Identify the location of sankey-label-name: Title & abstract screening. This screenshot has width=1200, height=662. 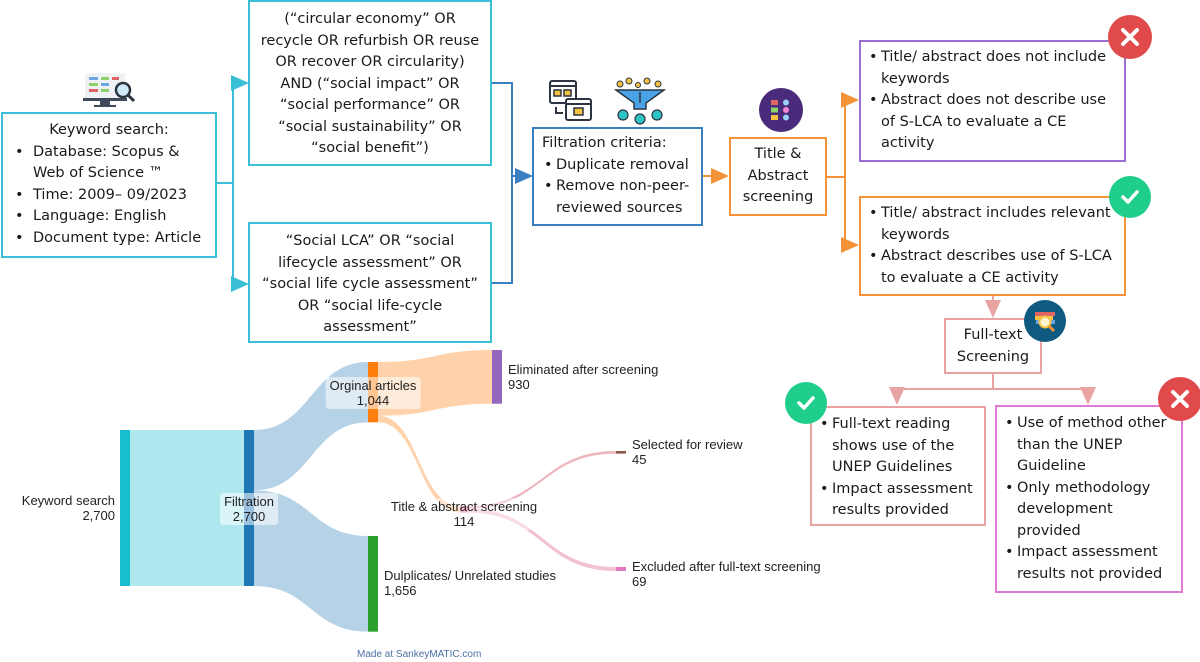
(464, 506).